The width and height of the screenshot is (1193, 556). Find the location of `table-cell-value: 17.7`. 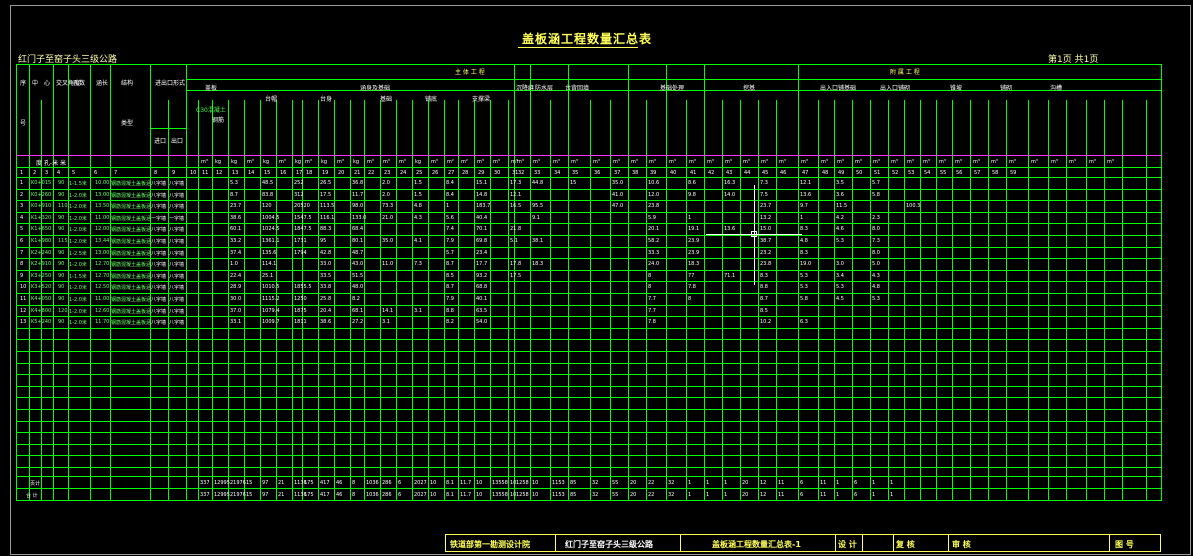

table-cell-value: 17.7 is located at coordinates (482, 264).